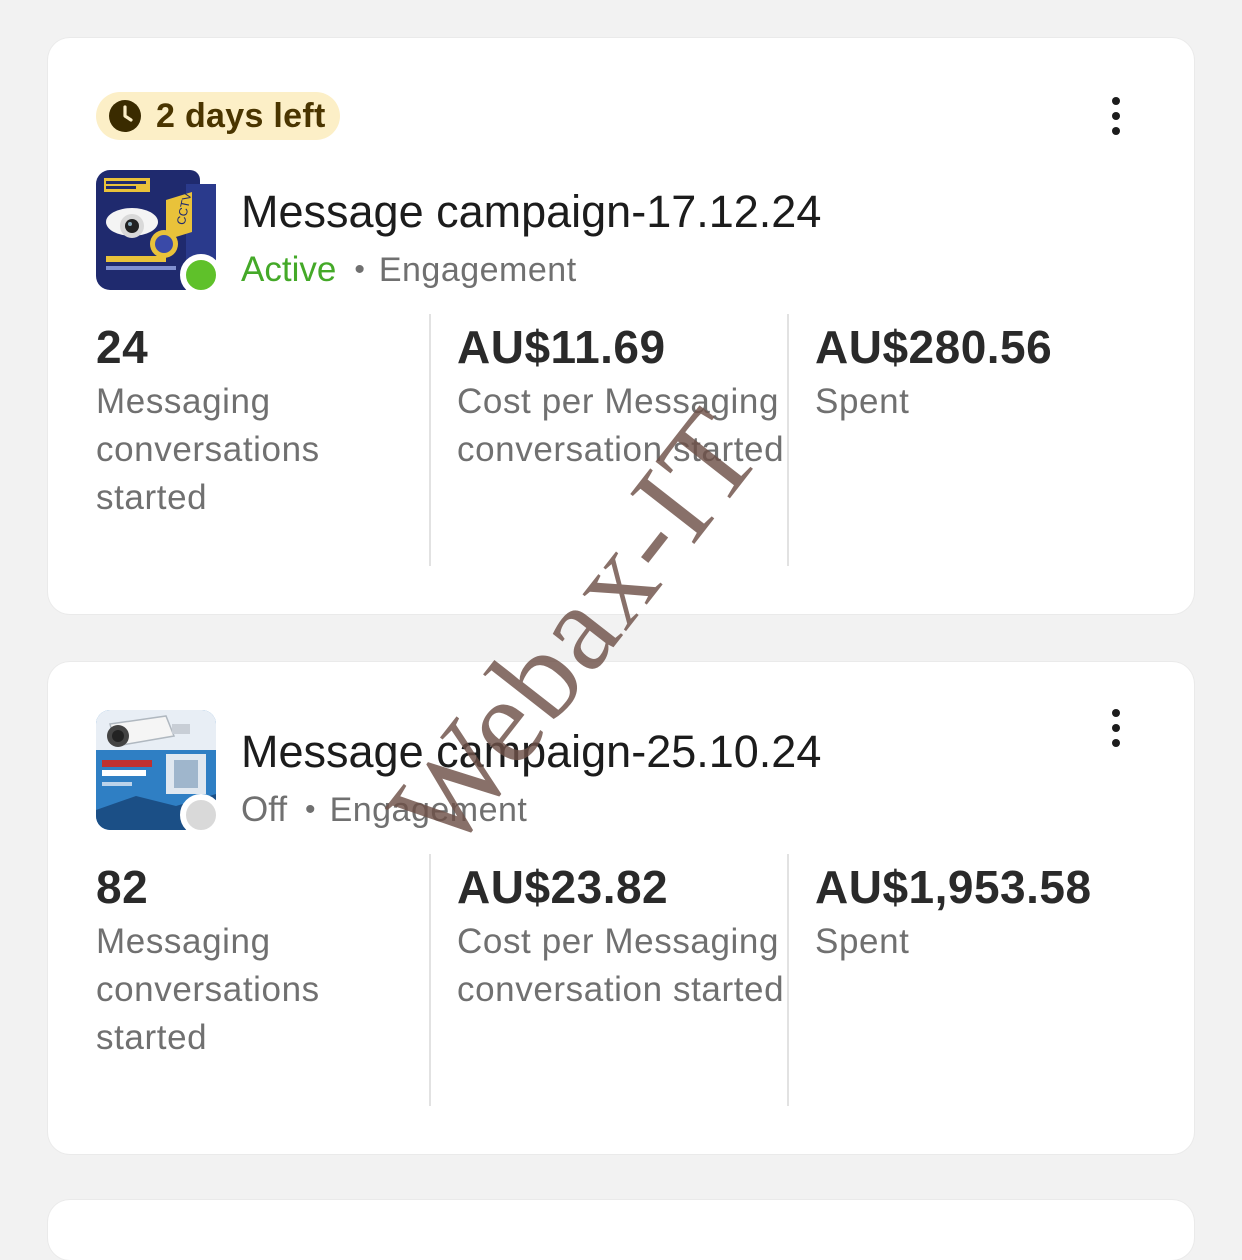 The height and width of the screenshot is (1260, 1242). What do you see at coordinates (122, 887) in the screenshot?
I see `metric-value: 82` at bounding box center [122, 887].